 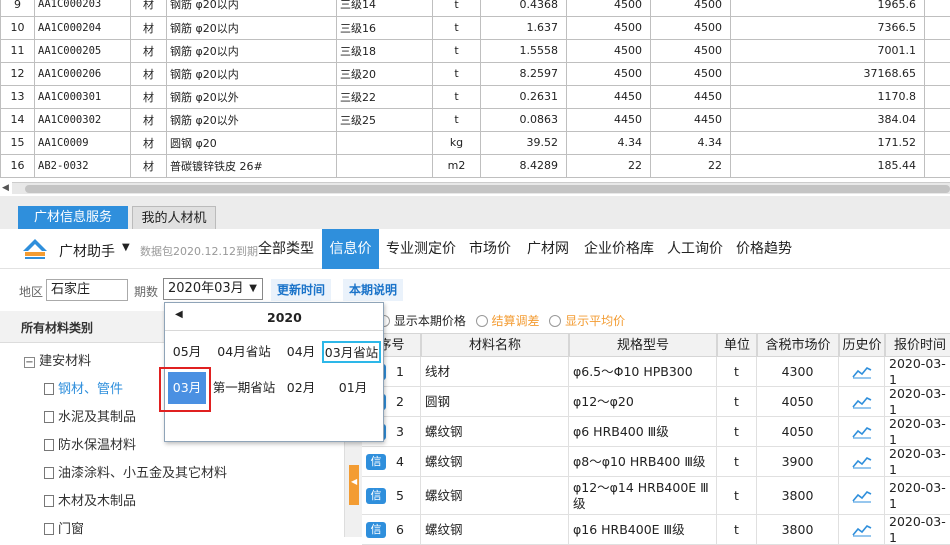 What do you see at coordinates (83, 27) in the screenshot?
I see `cell-code: AA1C000204` at bounding box center [83, 27].